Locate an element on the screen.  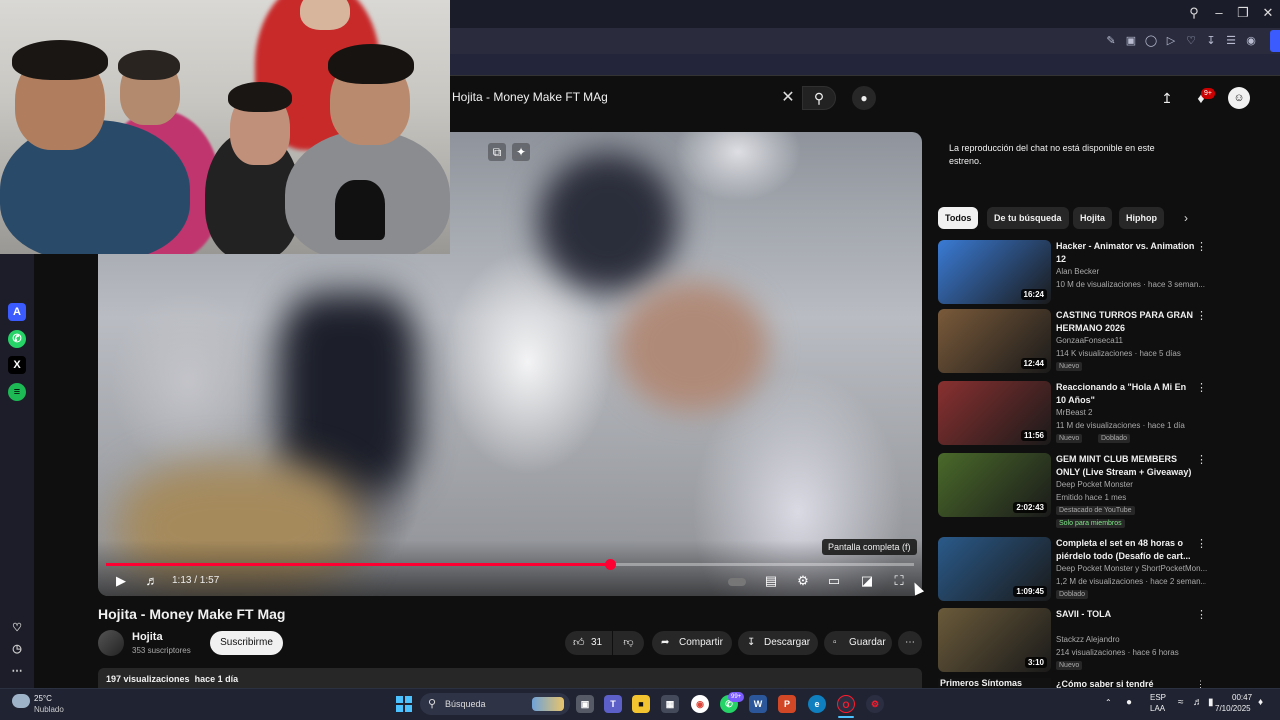
minimize-icon: – is located at coordinates (1219, 13).